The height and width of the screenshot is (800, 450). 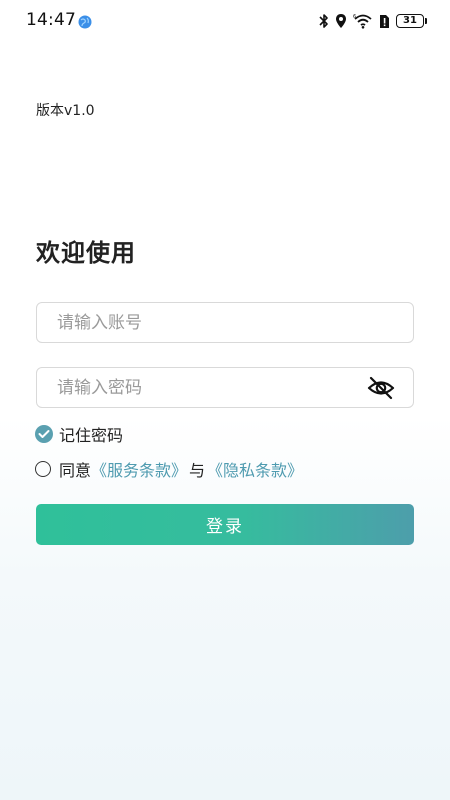 I want to click on status-icons: 6 31, so click(x=373, y=21).